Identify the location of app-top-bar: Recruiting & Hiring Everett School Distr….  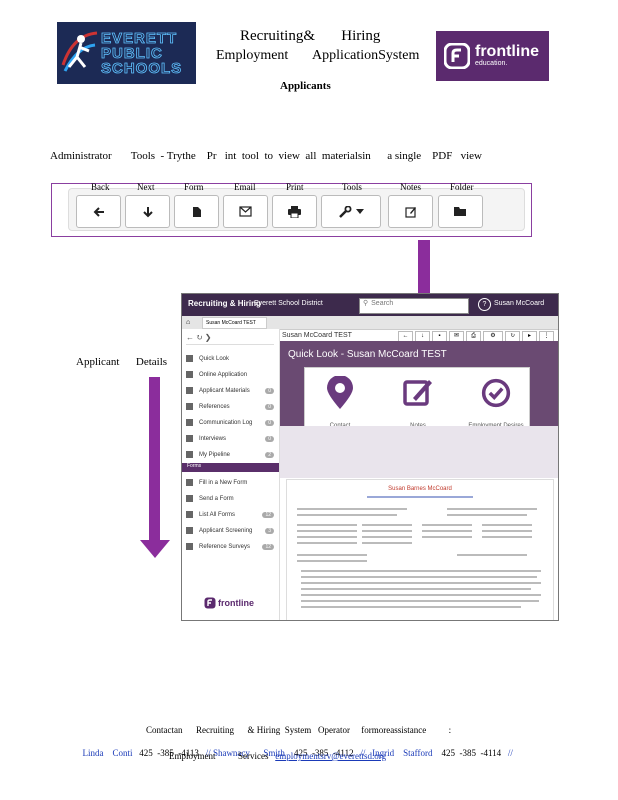
(370, 305).